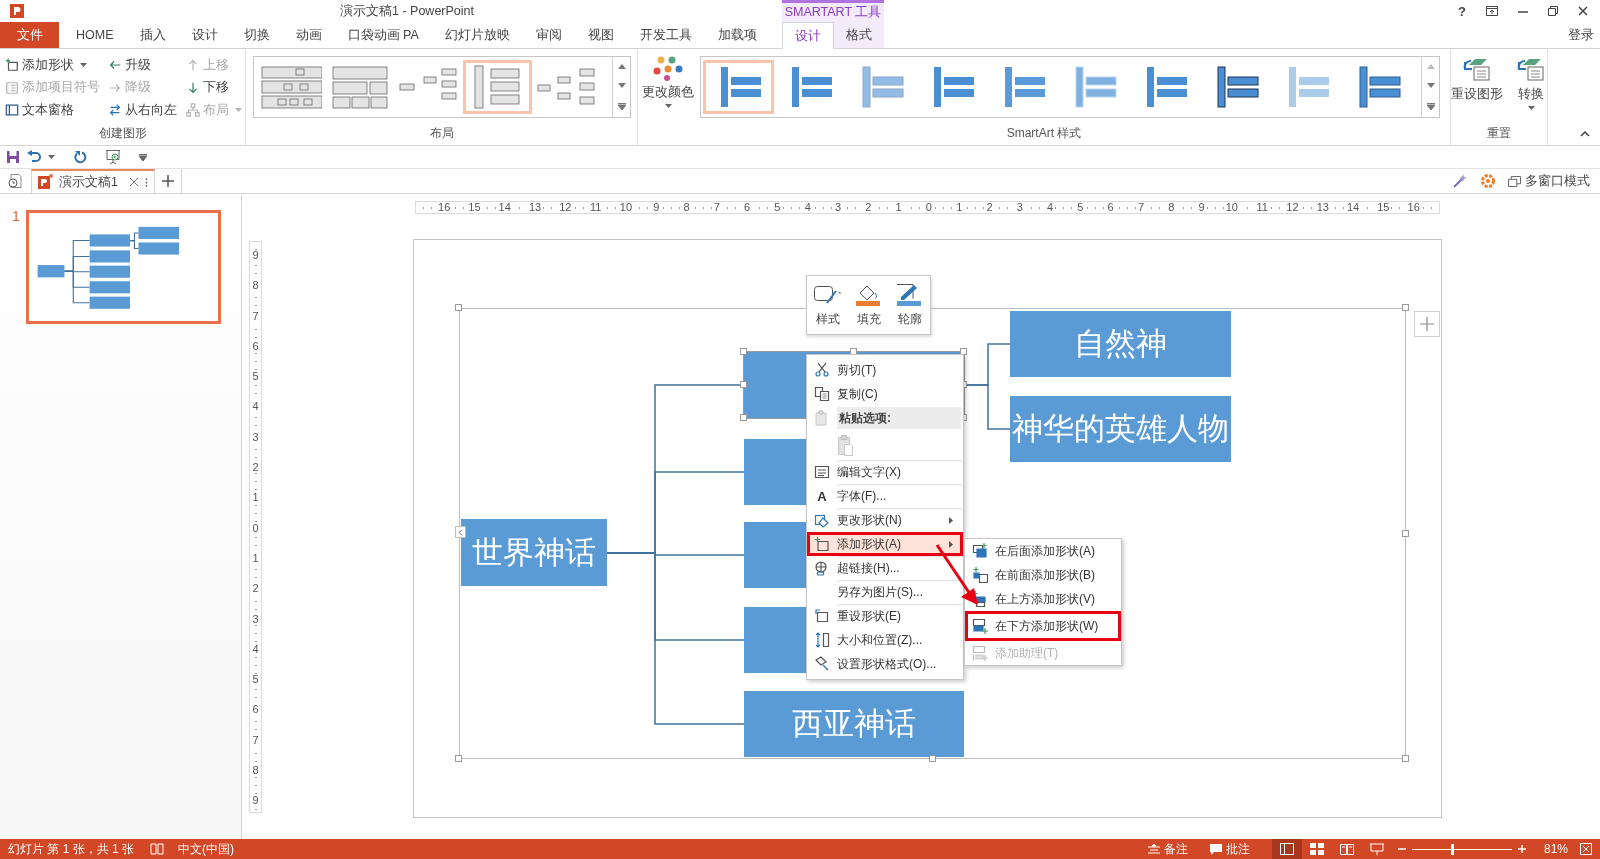  Describe the element at coordinates (1492, 11) in the screenshot. I see `ribbon-display-icon` at that location.